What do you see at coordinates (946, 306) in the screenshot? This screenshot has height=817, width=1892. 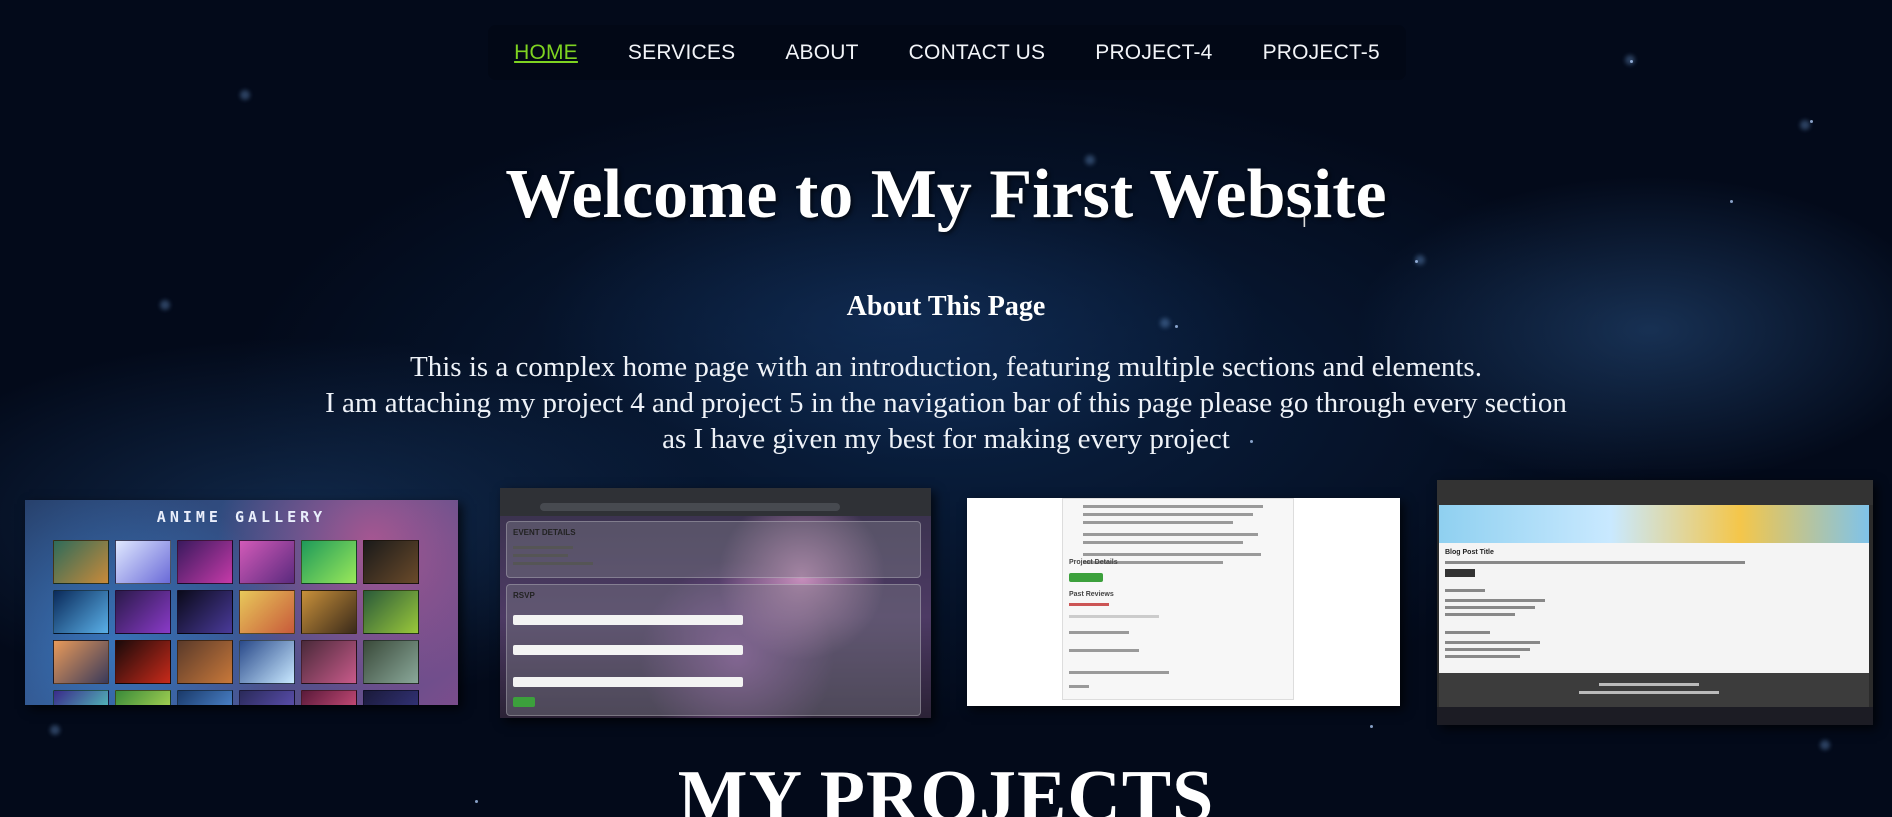 I see `about-heading: About This Page` at bounding box center [946, 306].